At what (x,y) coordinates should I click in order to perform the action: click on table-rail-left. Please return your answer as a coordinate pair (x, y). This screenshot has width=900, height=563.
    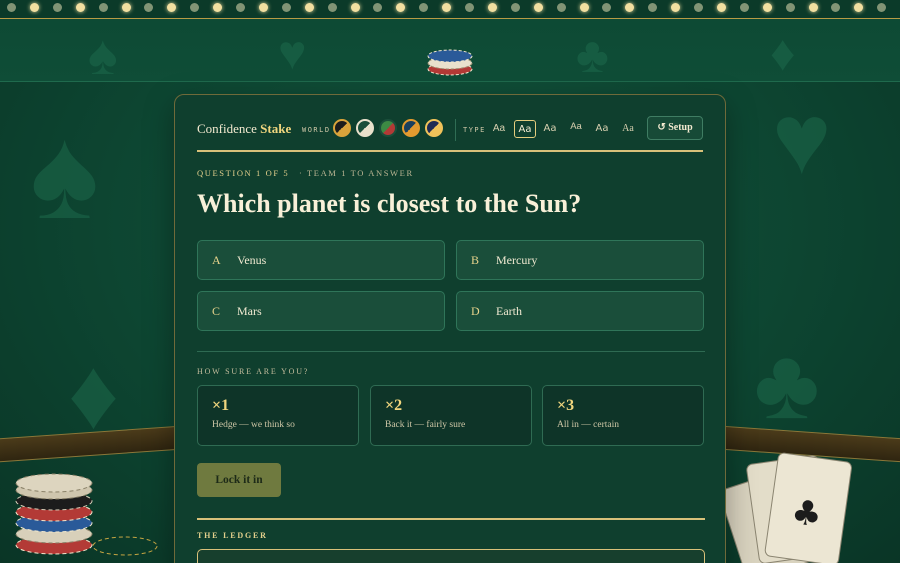
    Looking at the image, I should click on (90, 444).